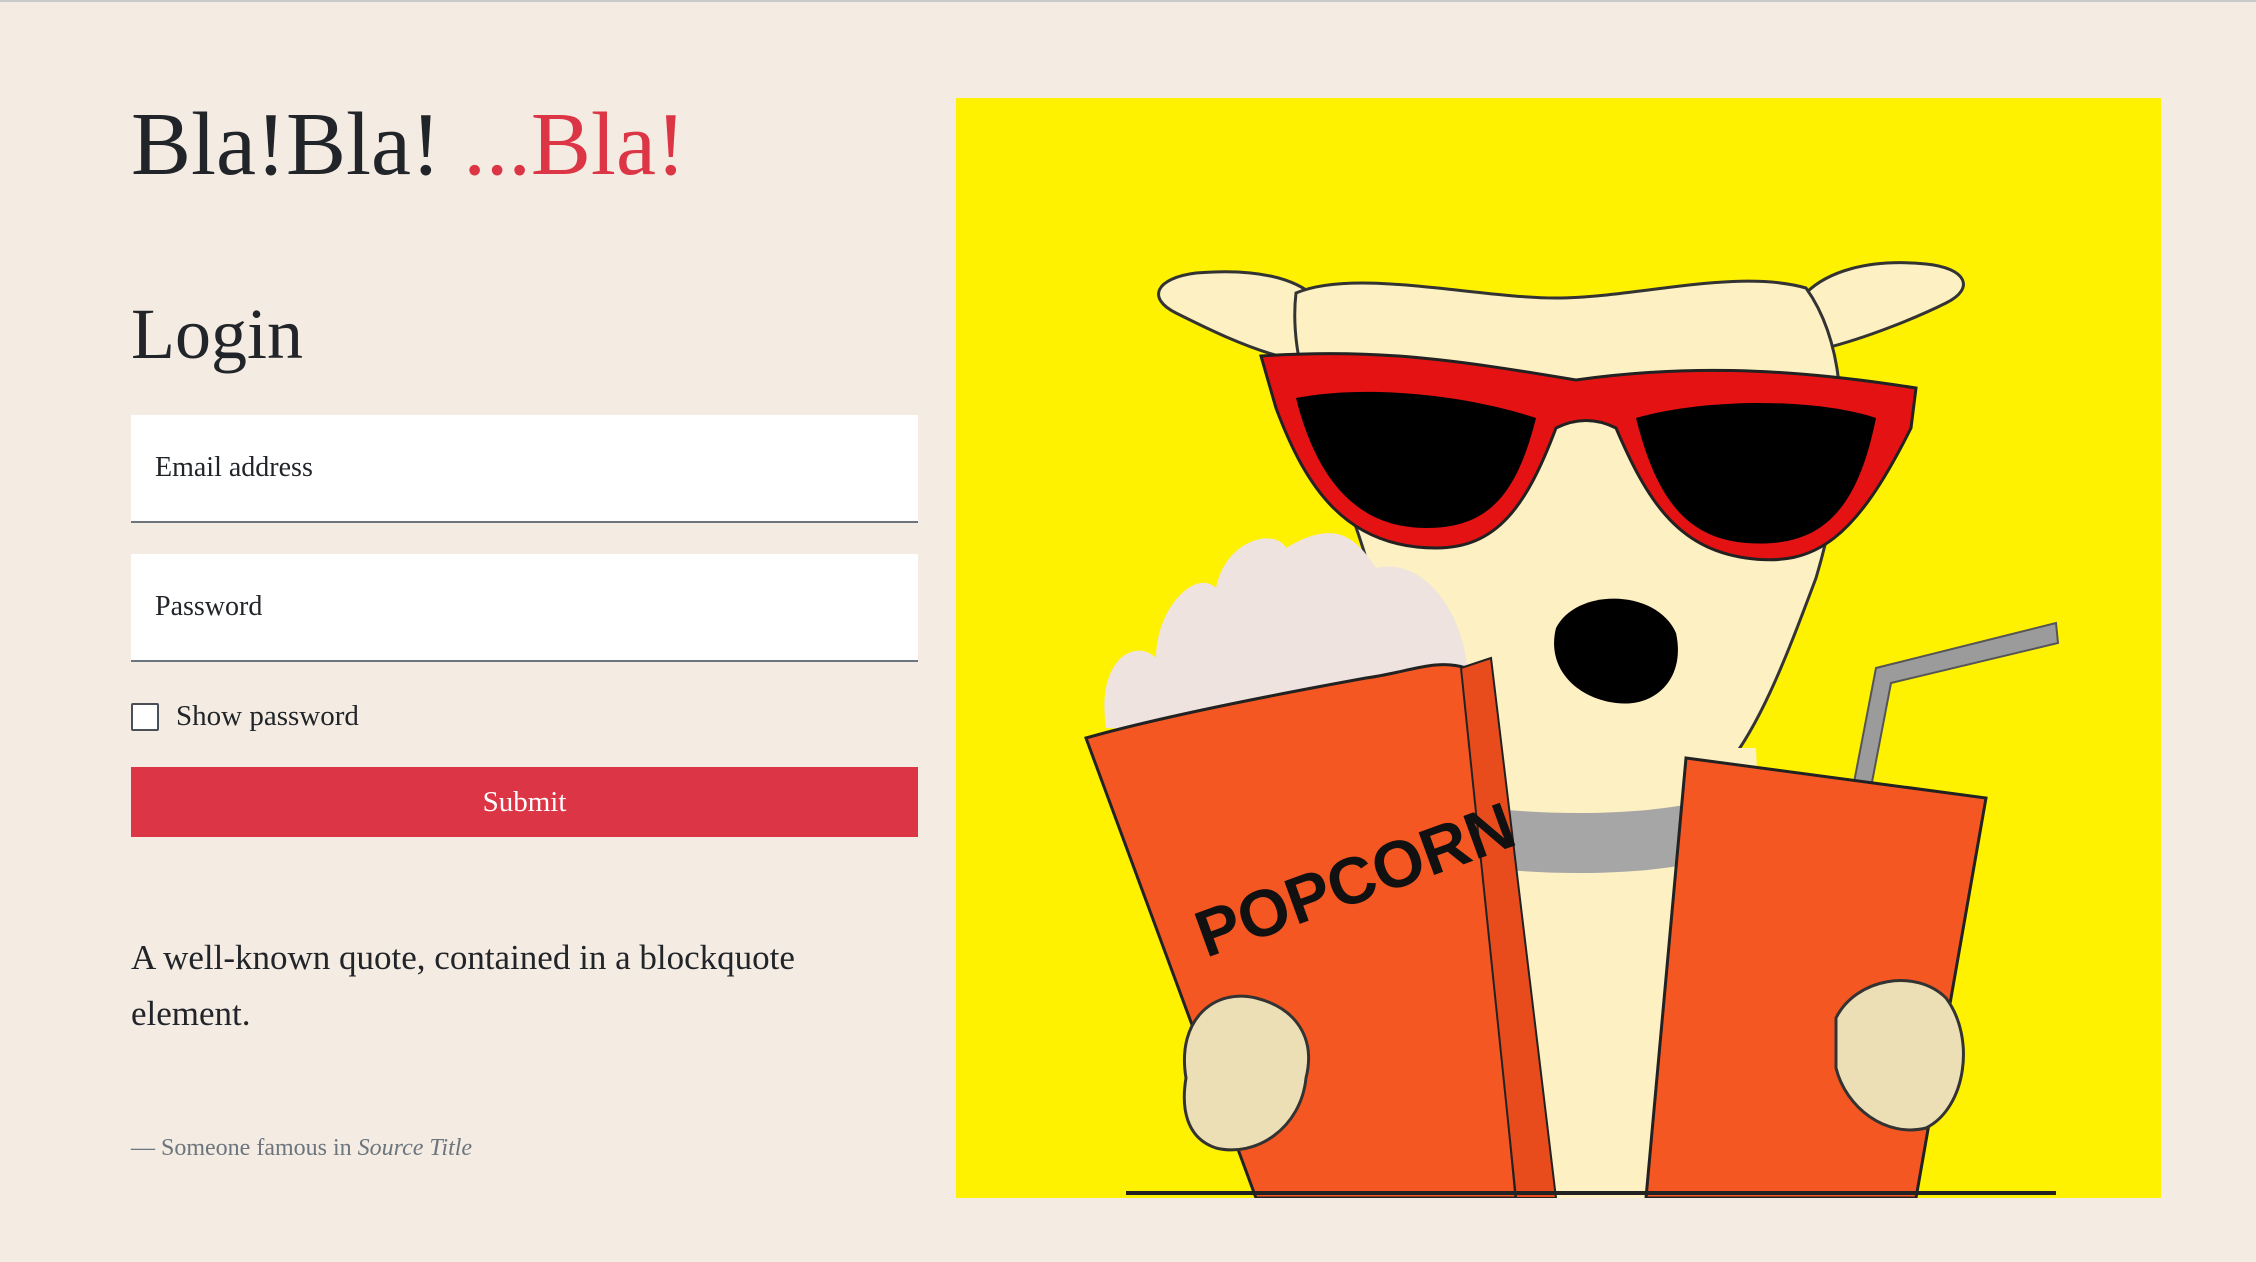 The image size is (2256, 1262). Describe the element at coordinates (145, 716) in the screenshot. I see `show-password-checkbox` at that location.